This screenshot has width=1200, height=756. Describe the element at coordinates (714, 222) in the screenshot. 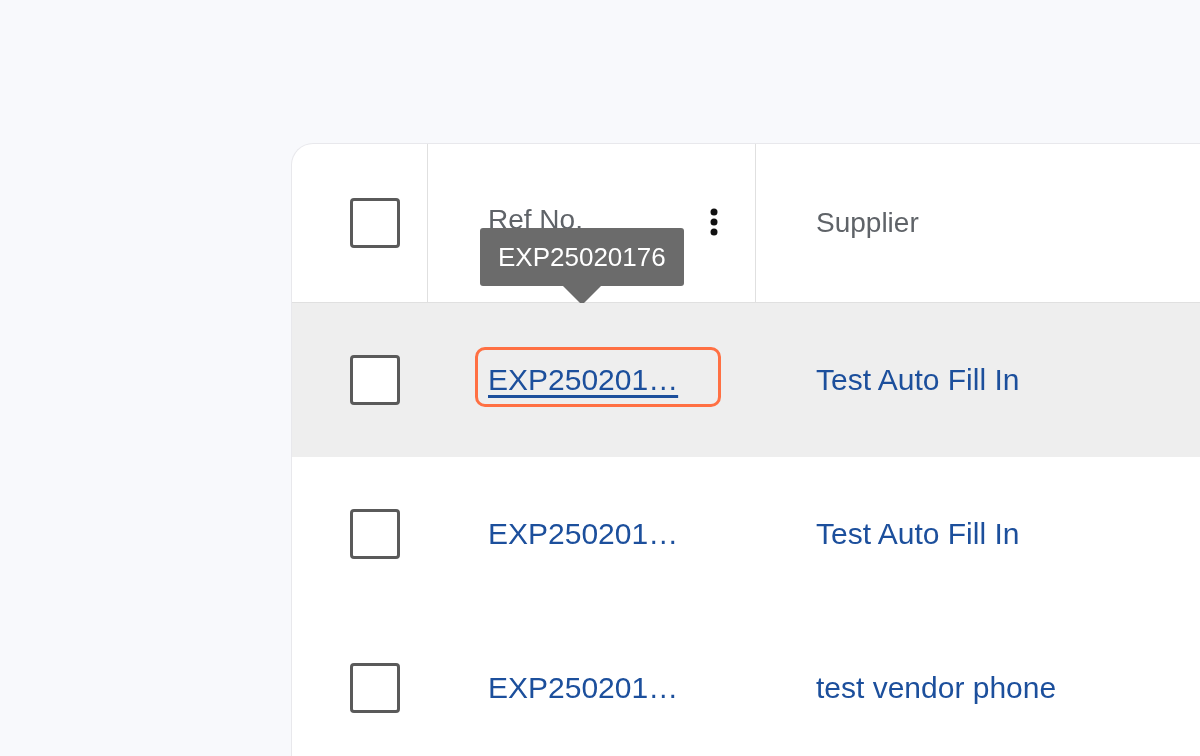

I see `more-options-icon` at that location.